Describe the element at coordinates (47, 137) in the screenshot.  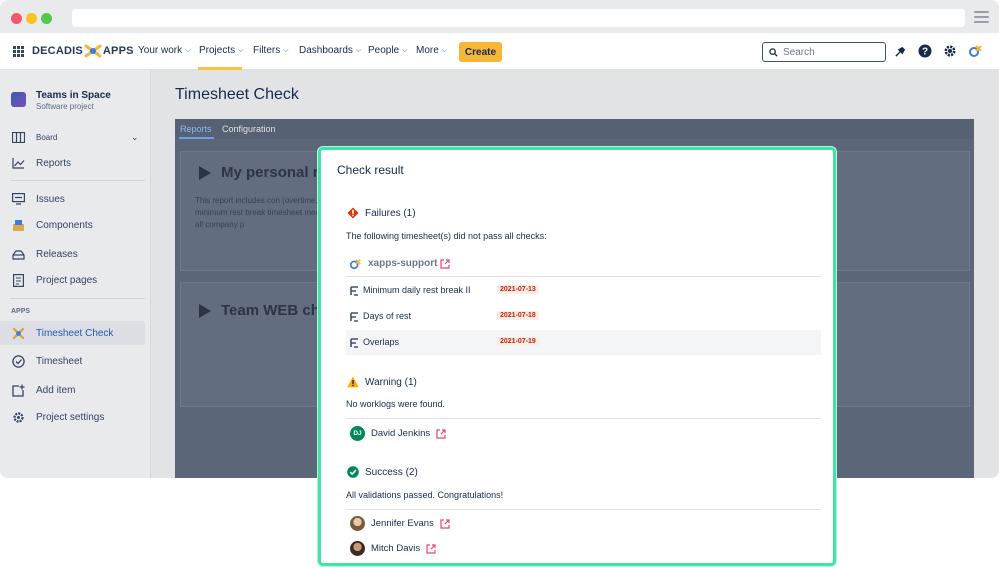
I see `sidebar-item-label: Board` at that location.